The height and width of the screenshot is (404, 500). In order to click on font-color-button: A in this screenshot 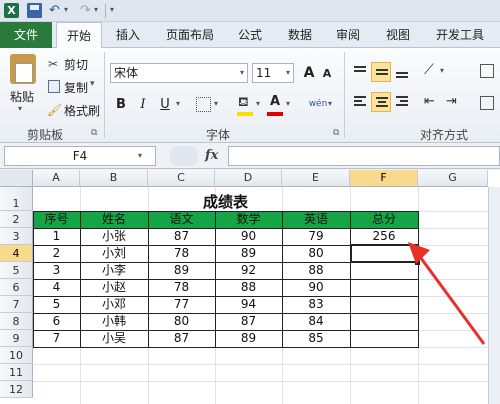, I will do `click(275, 102)`.